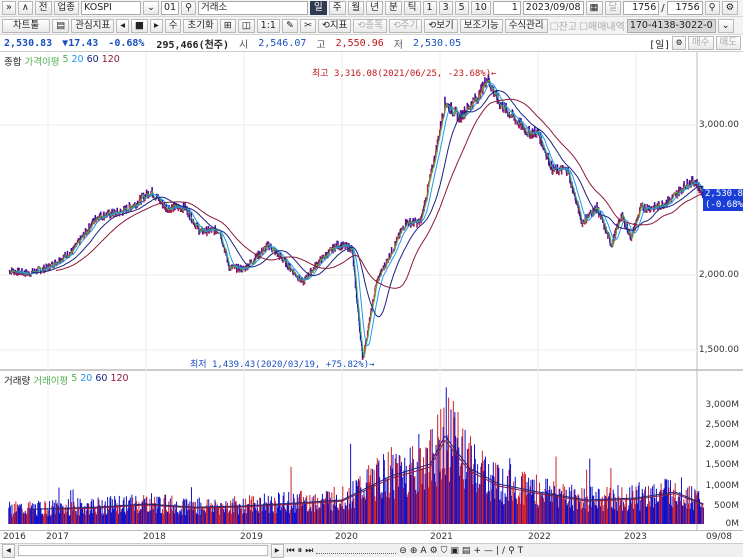 The image size is (743, 558). Describe the element at coordinates (156, 25) in the screenshot. I see `next-icon: ▸` at that location.